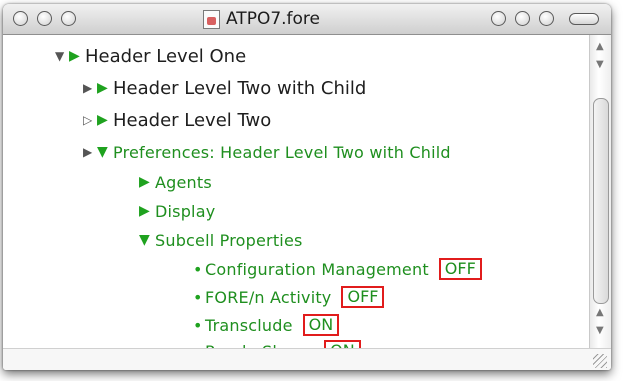  I want to click on property-label: Transclude, so click(249, 325).